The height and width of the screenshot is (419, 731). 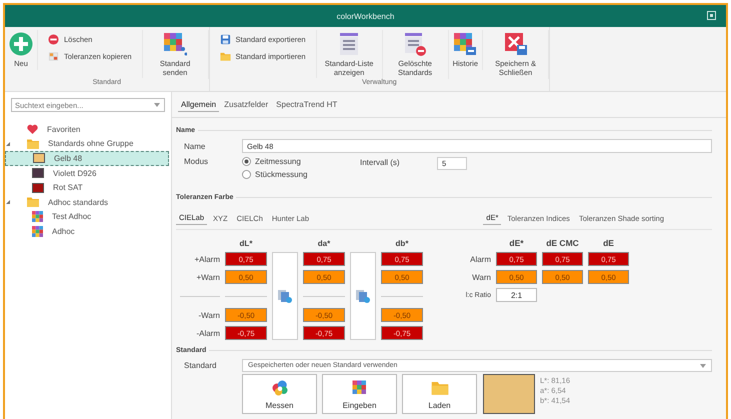 I want to click on column-header: da*, so click(x=324, y=243).